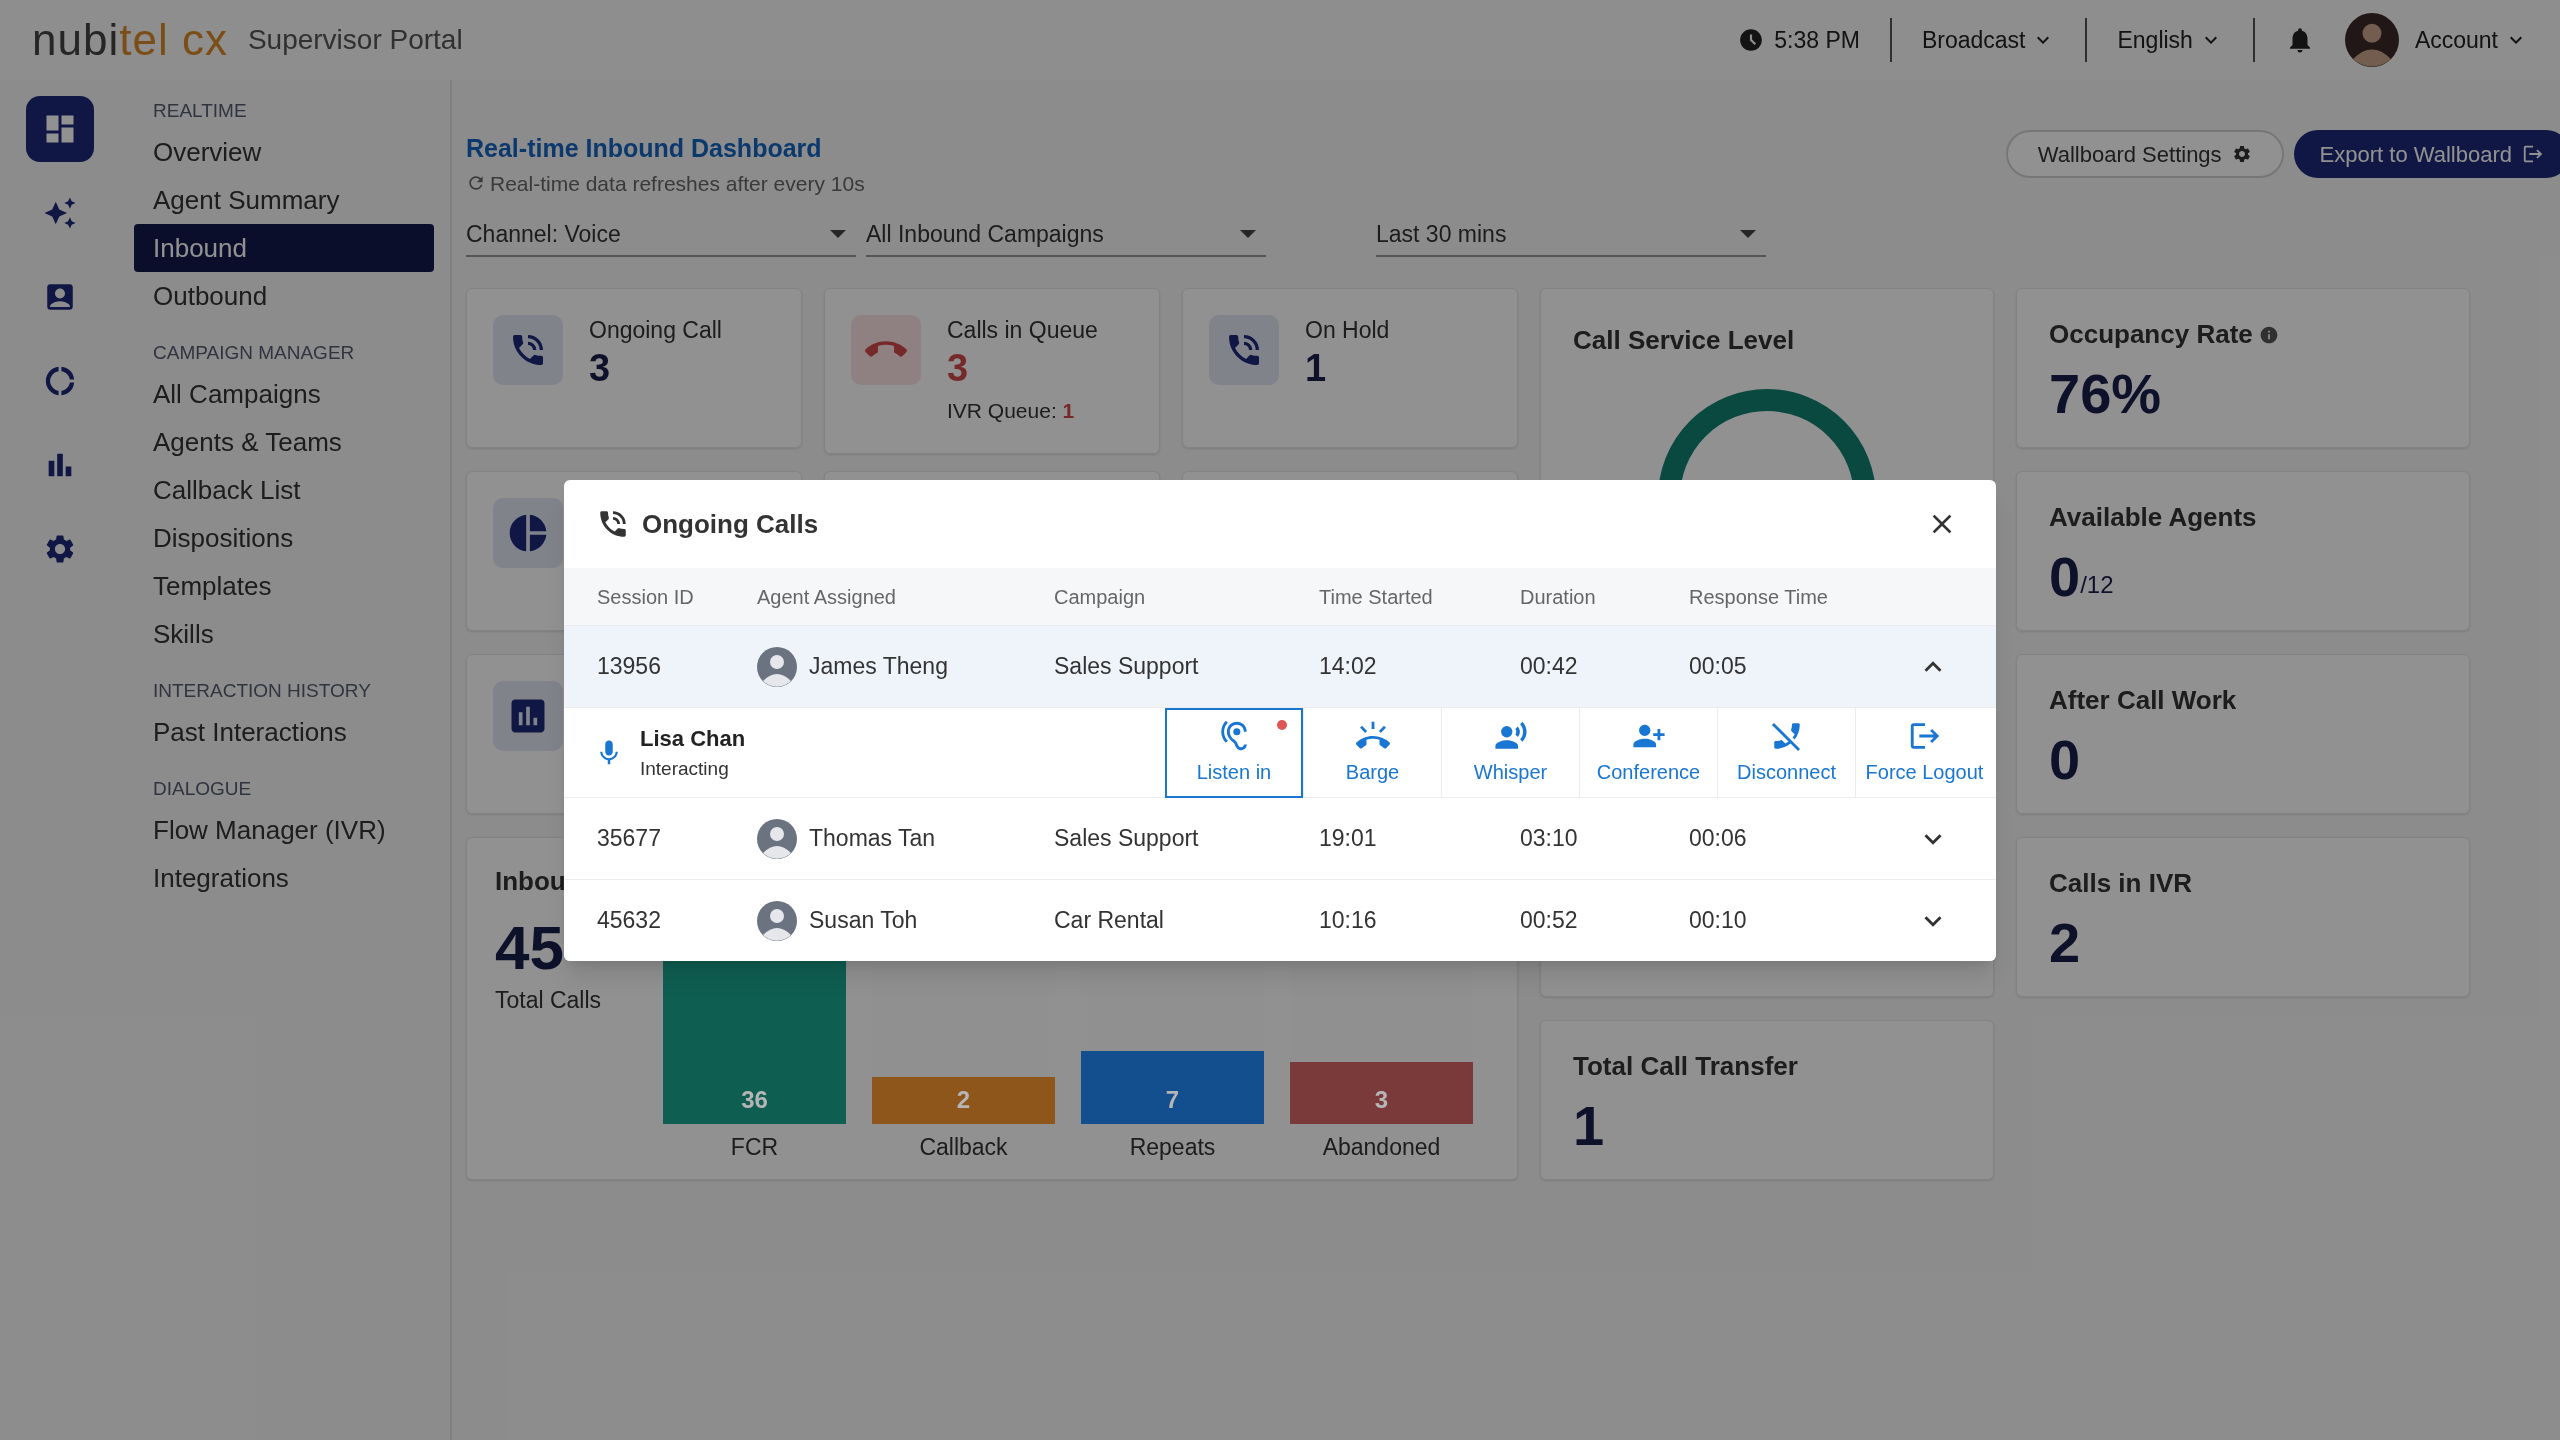 Image resolution: width=2560 pixels, height=1440 pixels. What do you see at coordinates (1280, 666) in the screenshot?
I see `call-row: 13956 James Theng Sales Support 14:02 00:42 00:05` at bounding box center [1280, 666].